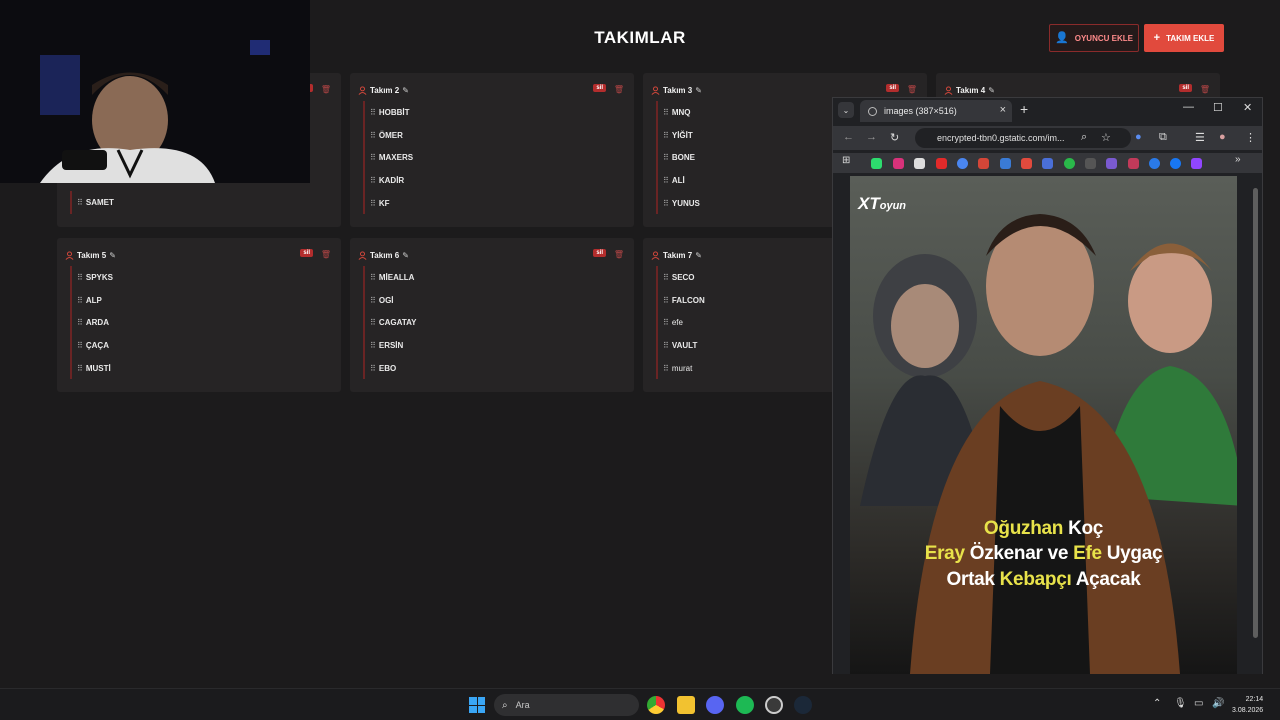  I want to click on zoom-icon: ⌕, so click(1084, 137).